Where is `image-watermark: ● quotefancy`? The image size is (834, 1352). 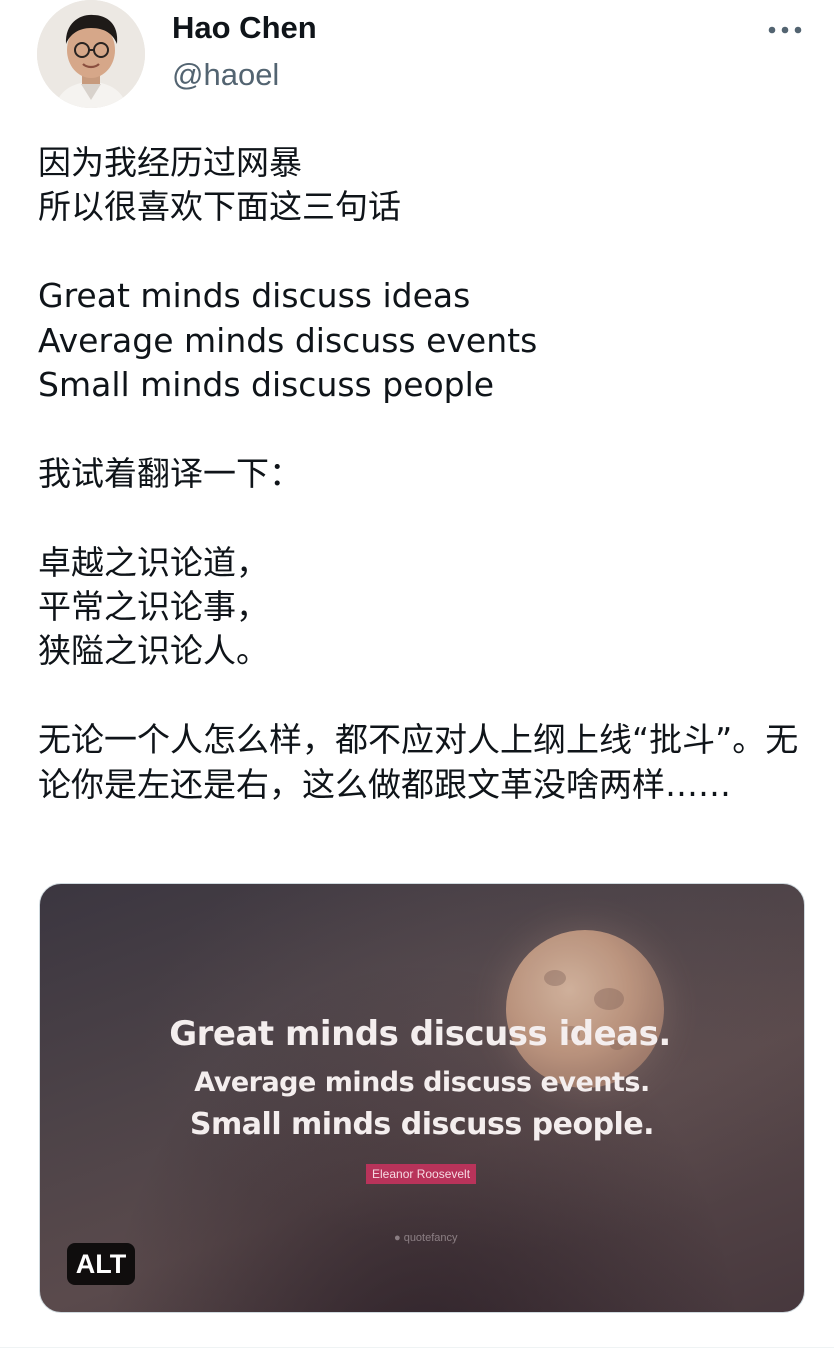
image-watermark: ● quotefancy is located at coordinates (426, 1238).